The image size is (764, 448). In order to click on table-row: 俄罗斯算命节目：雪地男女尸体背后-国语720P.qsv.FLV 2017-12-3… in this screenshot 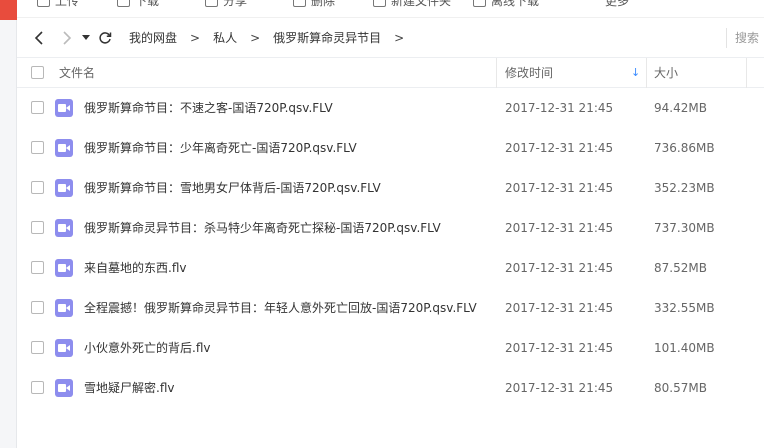, I will do `click(390, 188)`.